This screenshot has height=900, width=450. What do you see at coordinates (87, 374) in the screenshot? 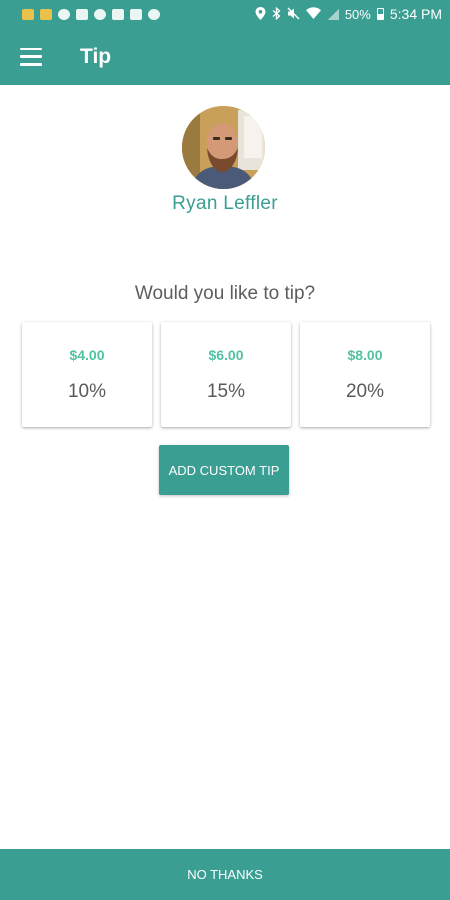
I see `tip-option-10-percent: $4.00 10%` at bounding box center [87, 374].